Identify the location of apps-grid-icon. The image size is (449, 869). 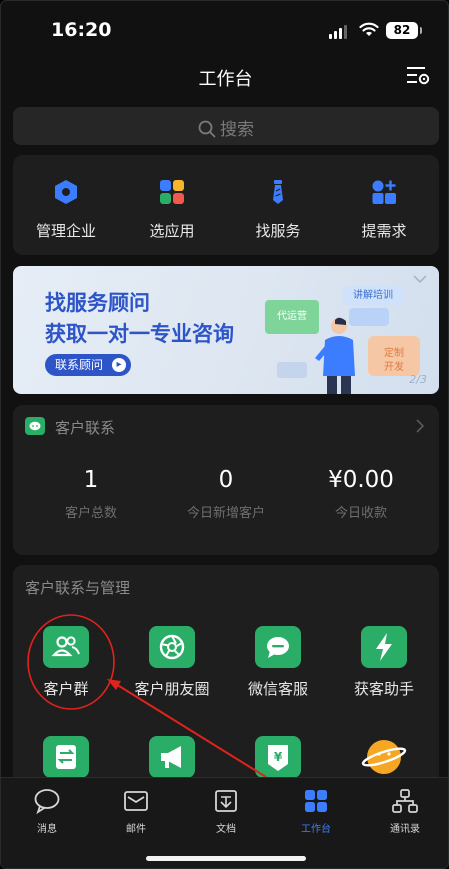
(172, 192).